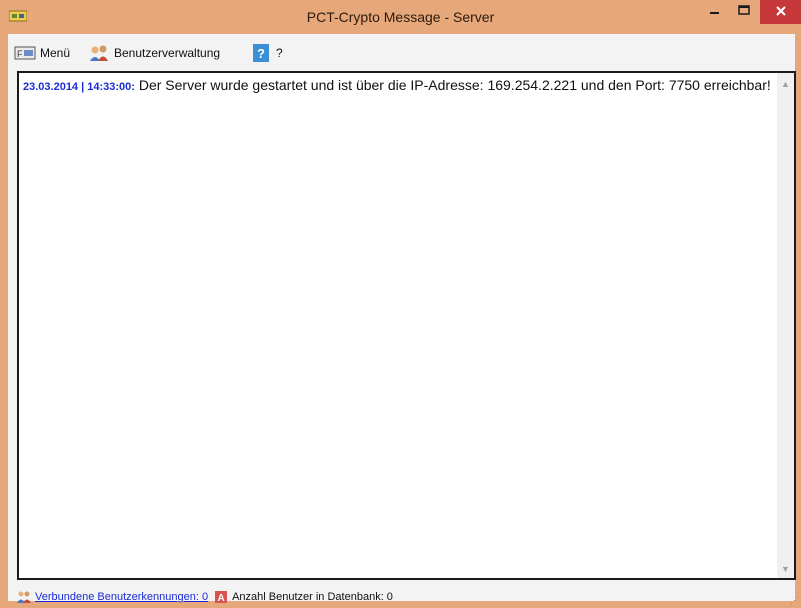 This screenshot has width=801, height=608. Describe the element at coordinates (794, 600) in the screenshot. I see `resize-grip-icon: ⋰` at that location.